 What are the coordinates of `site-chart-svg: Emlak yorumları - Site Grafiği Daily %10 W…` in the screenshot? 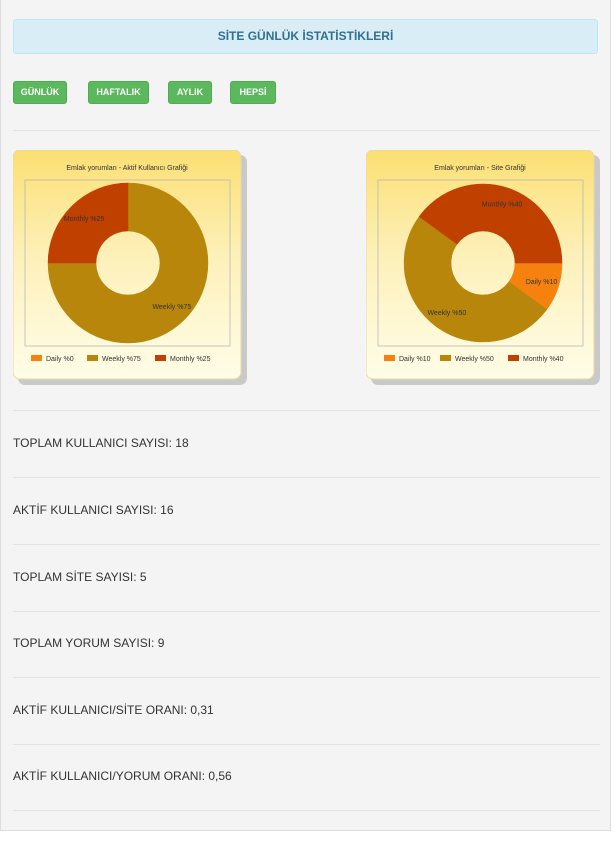 It's located at (483, 267).